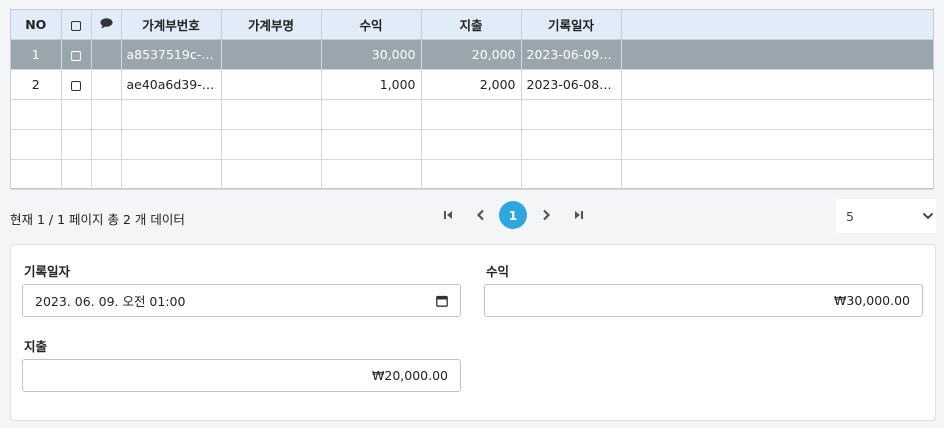 This screenshot has height=428, width=944. I want to click on prev-page-icon, so click(480, 215).